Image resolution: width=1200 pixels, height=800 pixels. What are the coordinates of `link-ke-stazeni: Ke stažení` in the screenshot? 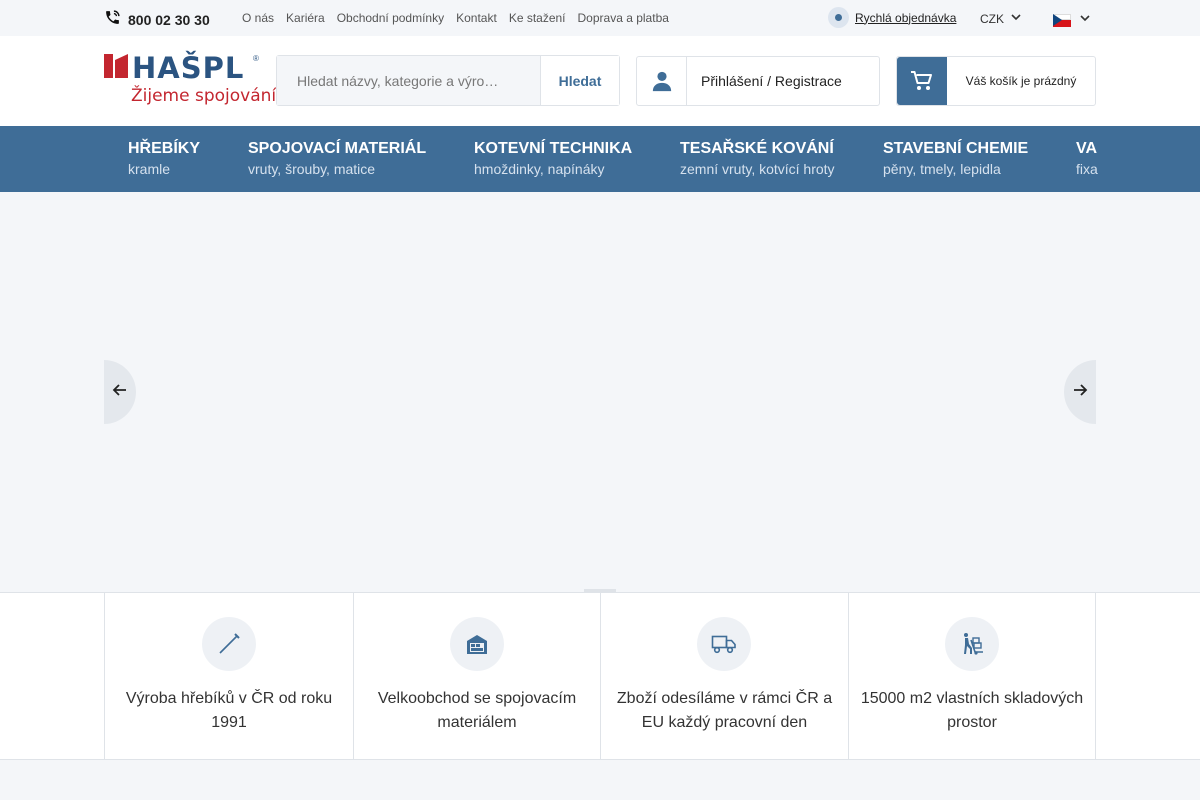 It's located at (537, 18).